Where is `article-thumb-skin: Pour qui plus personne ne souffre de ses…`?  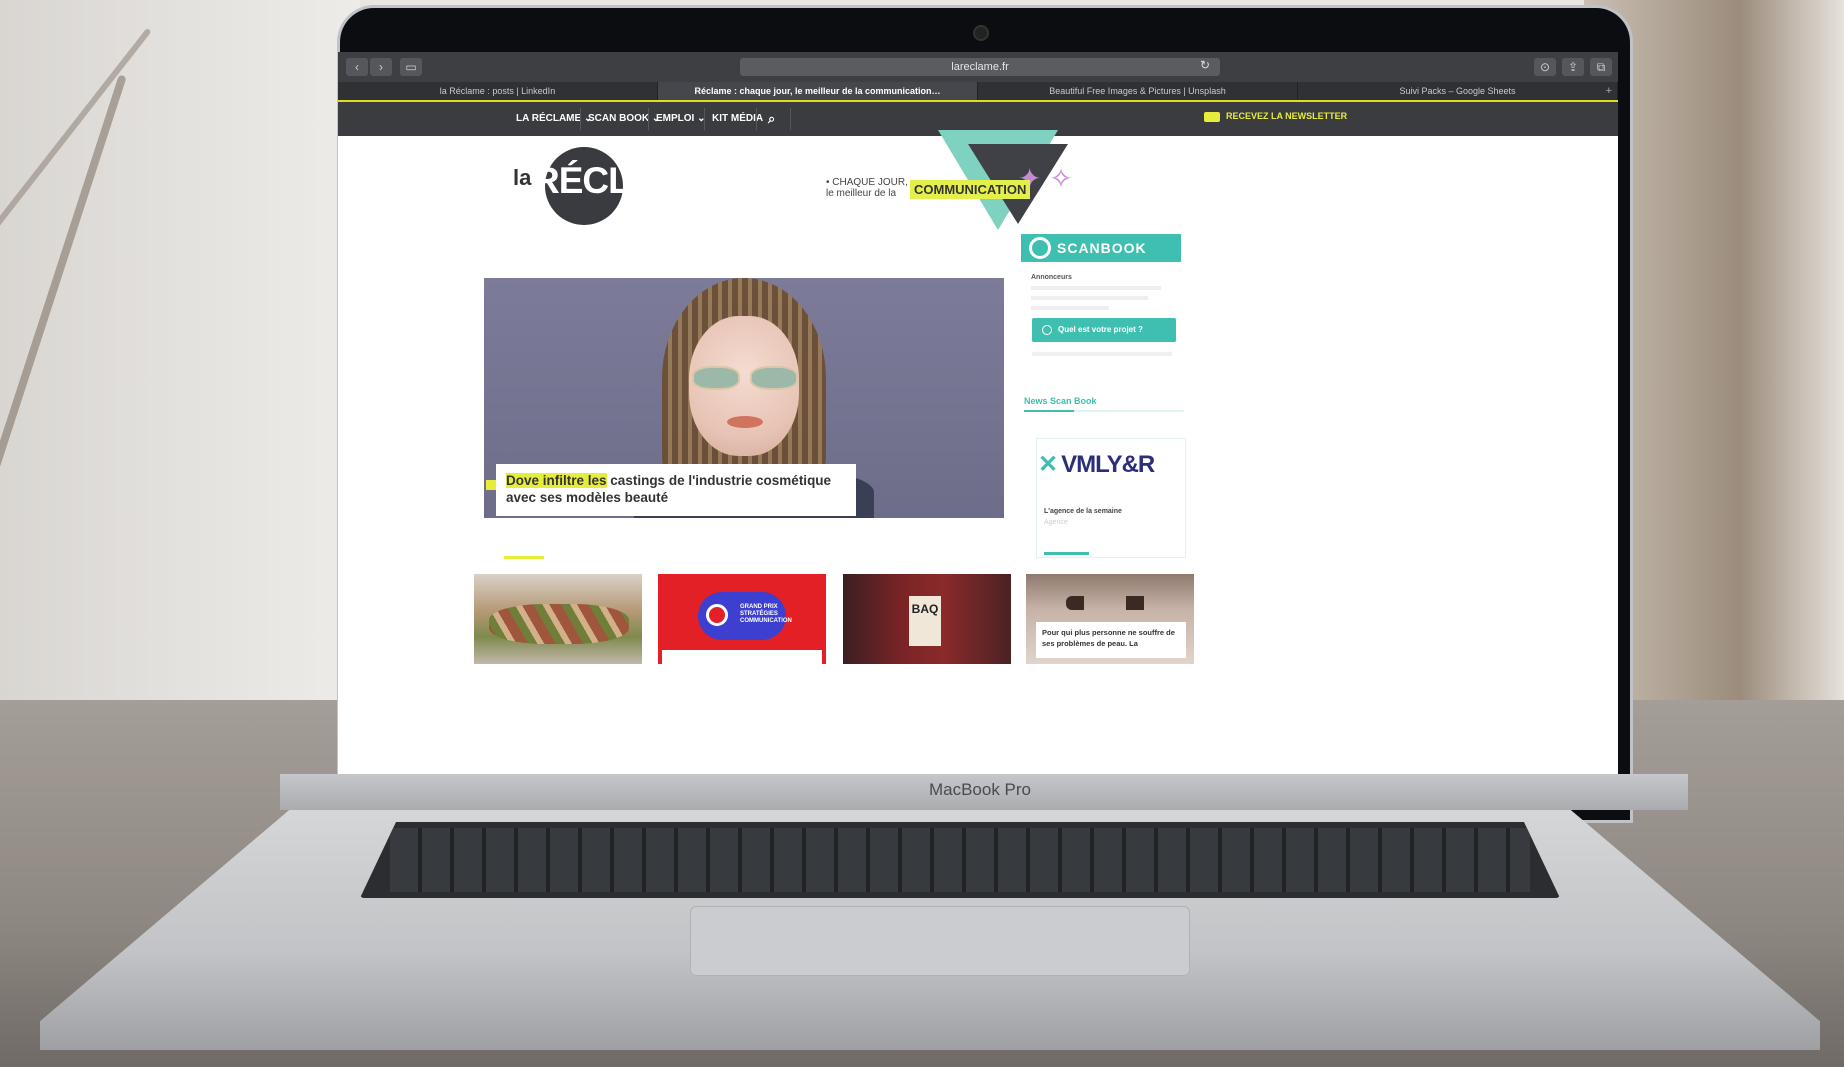
article-thumb-skin: Pour qui plus personne ne souffre de ses… is located at coordinates (1110, 619).